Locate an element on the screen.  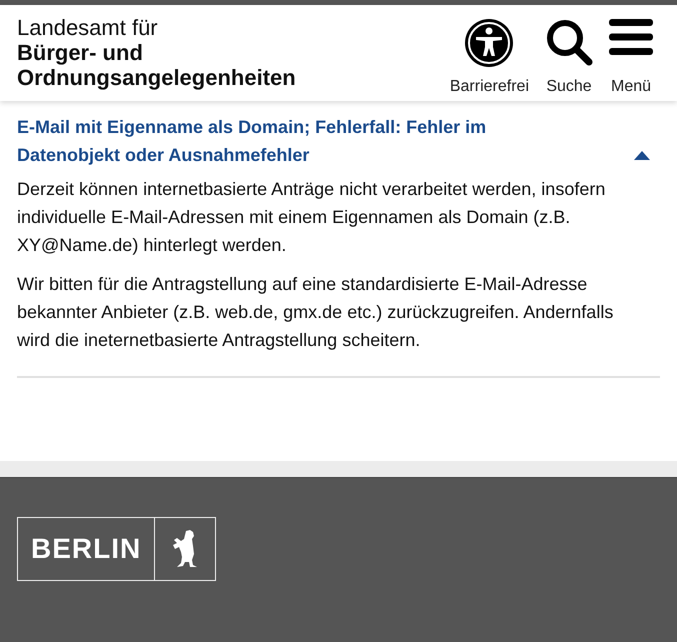
logo-wordmark: BERLIN is located at coordinates (87, 549).